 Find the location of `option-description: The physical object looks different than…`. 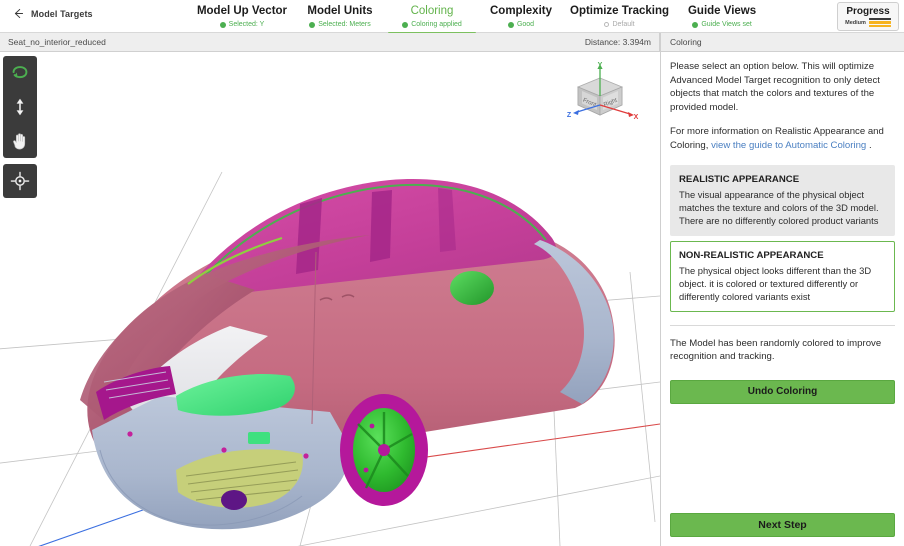

option-description: The physical object looks different than… is located at coordinates (775, 283).